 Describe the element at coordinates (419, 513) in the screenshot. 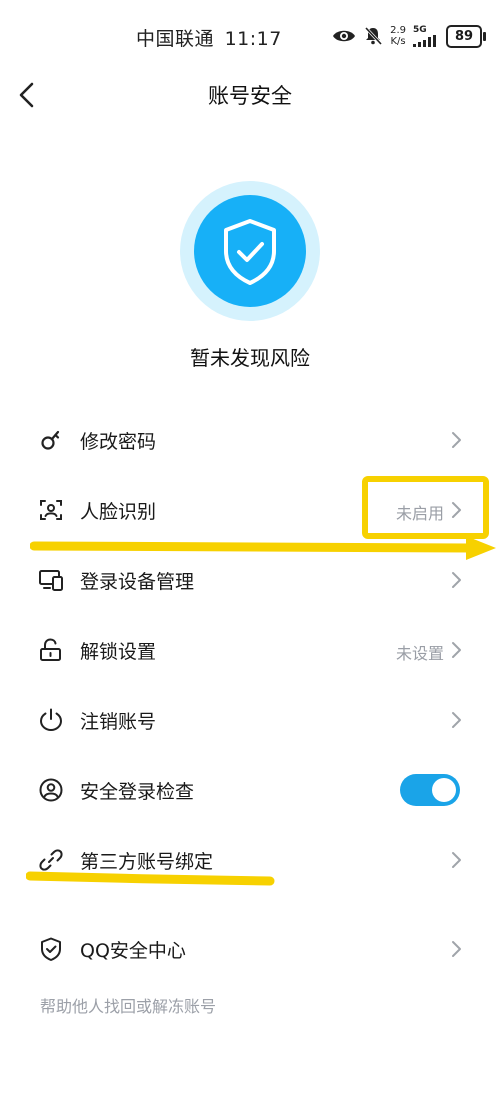

I see `face-recognition-status: 未启用` at that location.